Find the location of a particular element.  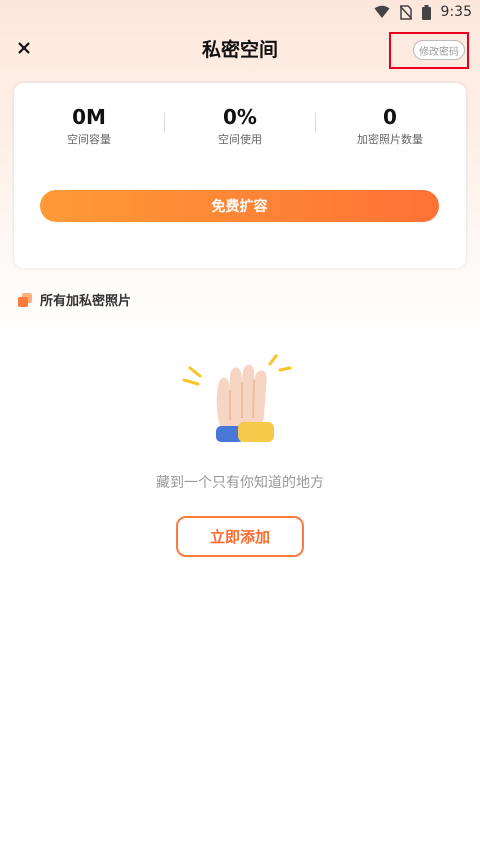

stat-capacity-value: 0M is located at coordinates (89, 117).